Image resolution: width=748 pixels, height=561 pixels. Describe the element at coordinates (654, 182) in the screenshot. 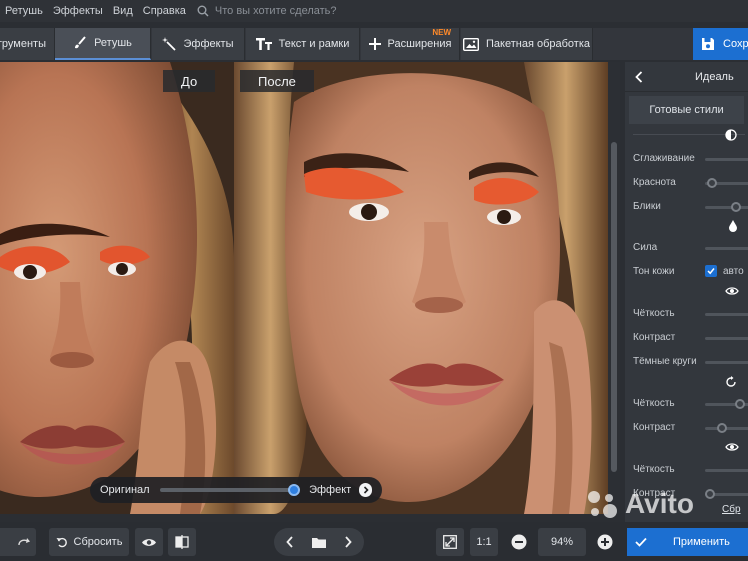

I see `redness-label: Краснота` at that location.